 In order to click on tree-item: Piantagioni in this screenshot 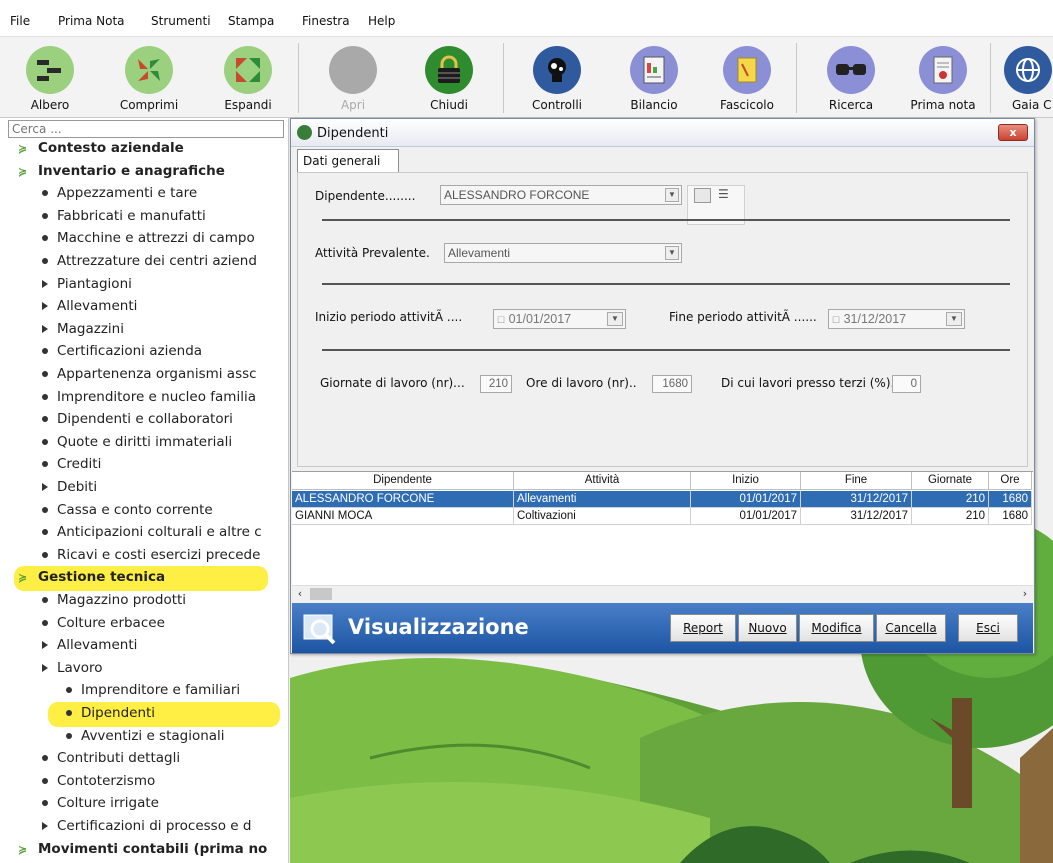, I will do `click(87, 284)`.